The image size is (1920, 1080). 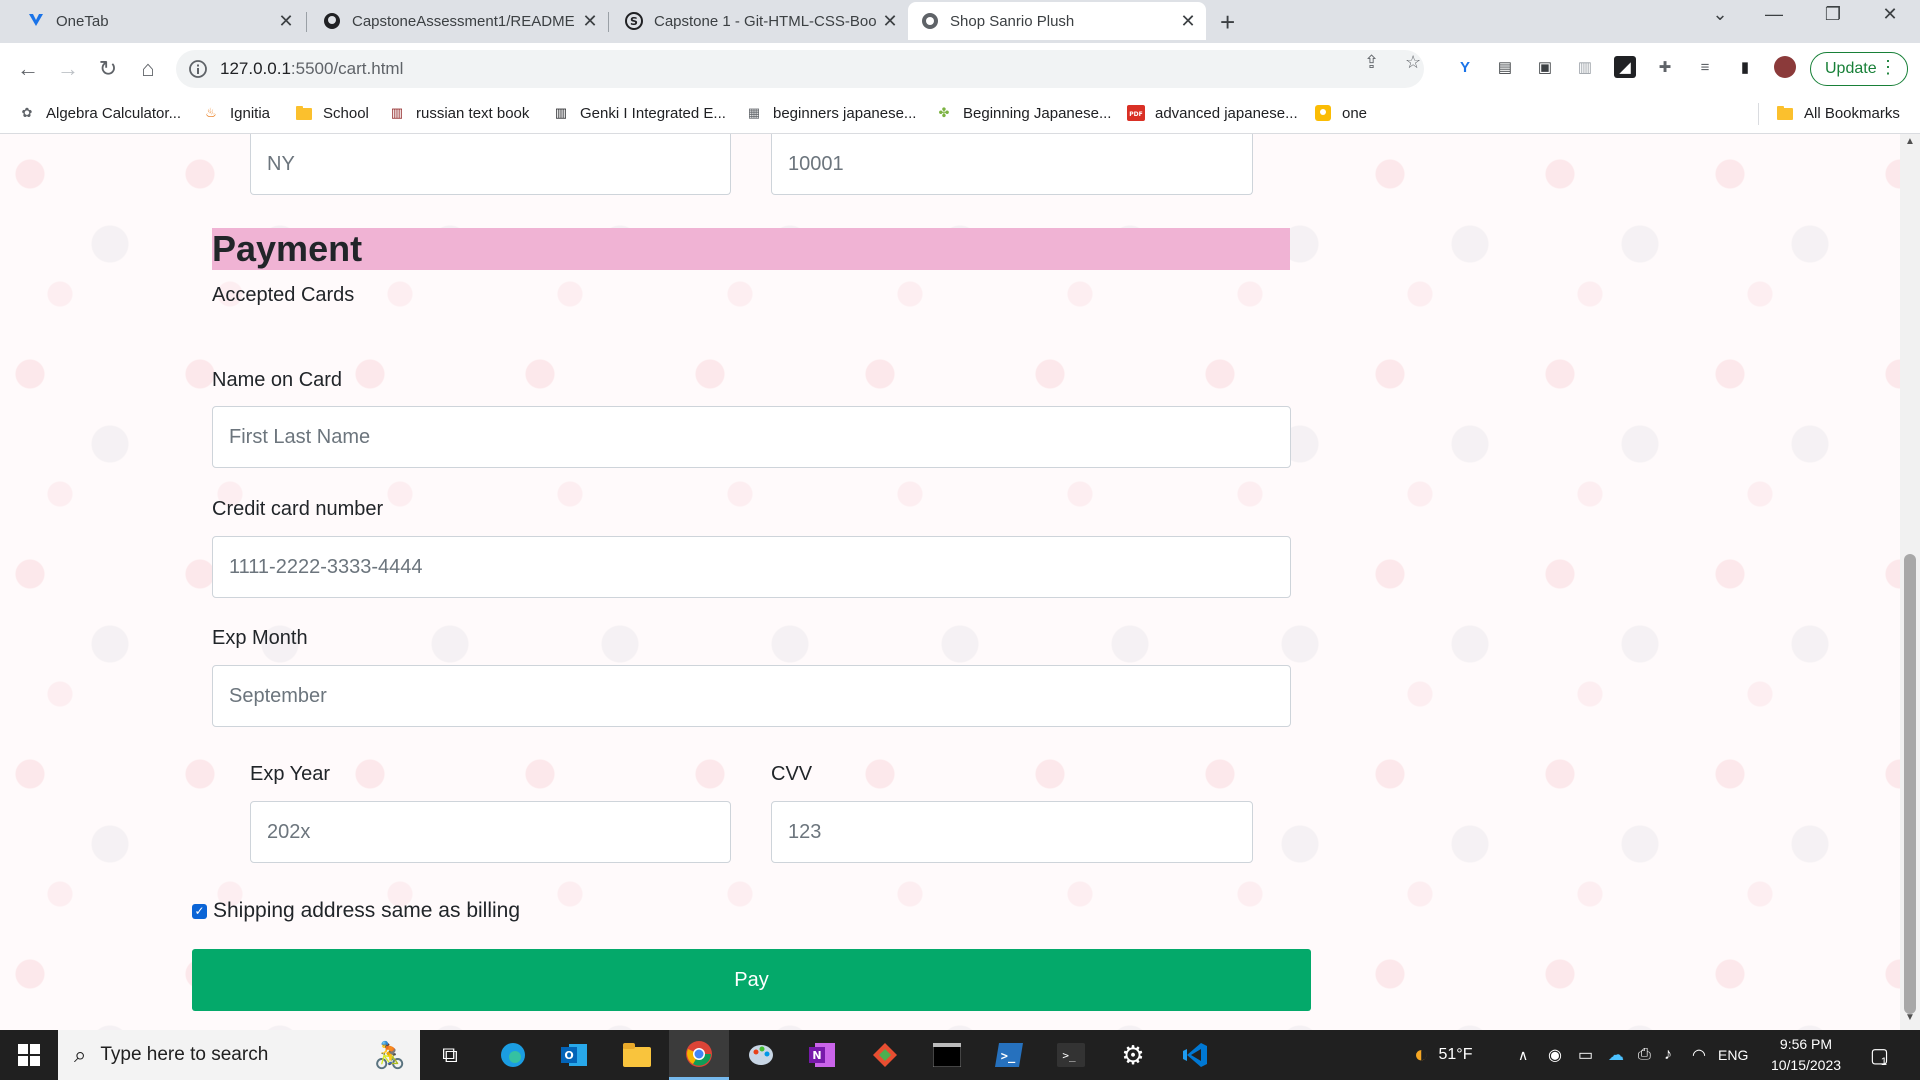 What do you see at coordinates (1133, 1055) in the screenshot?
I see `settings-gear-icon: ⚙` at bounding box center [1133, 1055].